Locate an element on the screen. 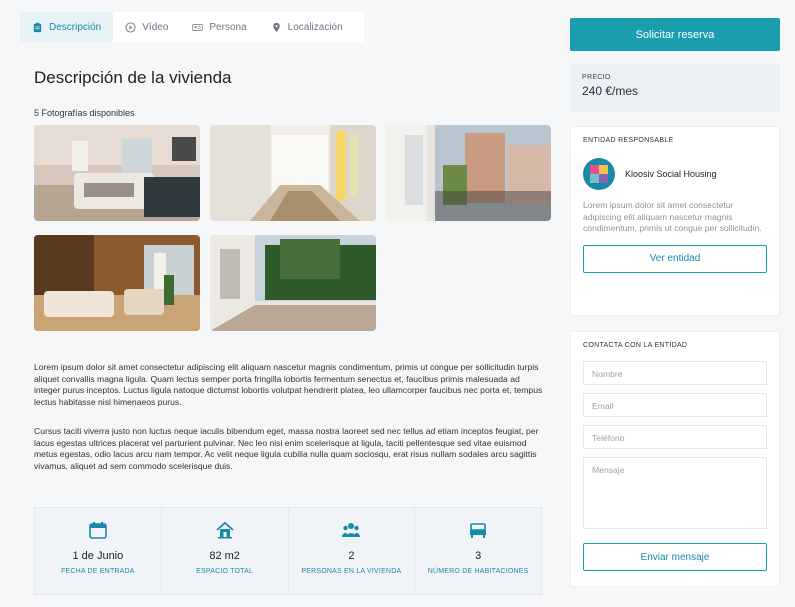 The height and width of the screenshot is (607, 795). section-tabs: Descripción Vídeo Persona Localización is located at coordinates (192, 27).